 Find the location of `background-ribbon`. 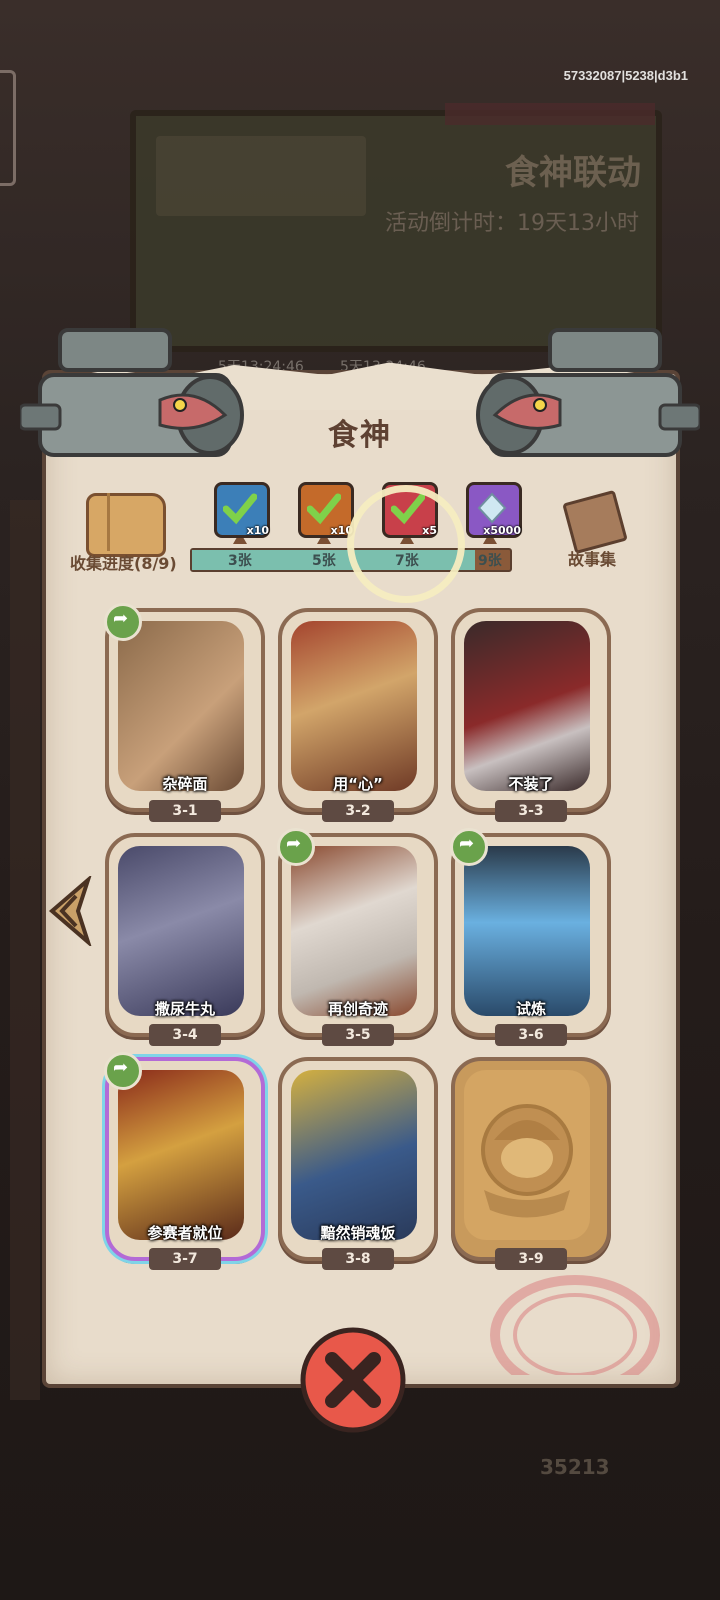

background-ribbon is located at coordinates (550, 114).